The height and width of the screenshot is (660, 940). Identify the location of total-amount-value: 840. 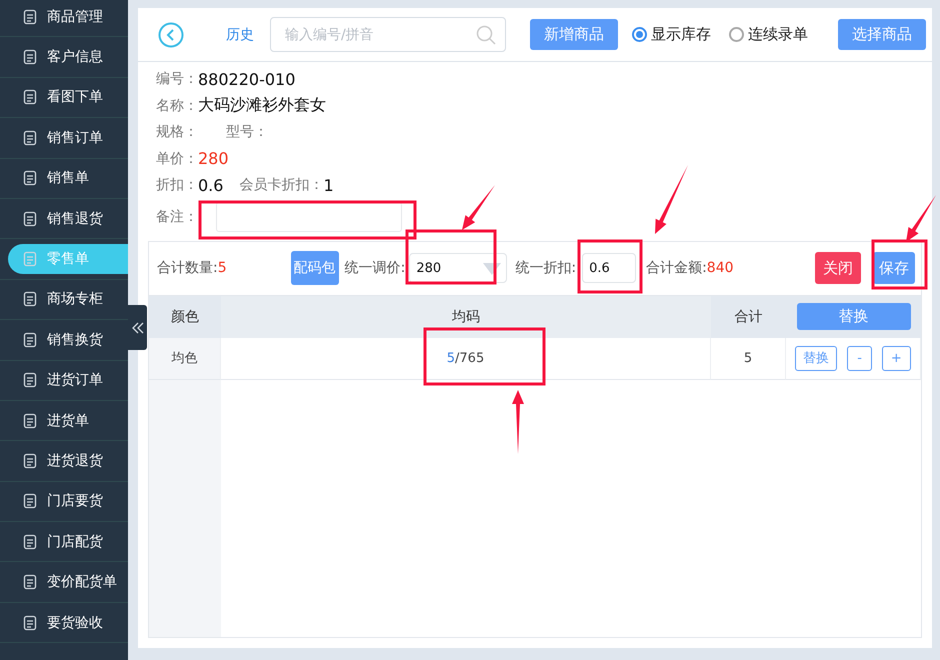
(720, 268).